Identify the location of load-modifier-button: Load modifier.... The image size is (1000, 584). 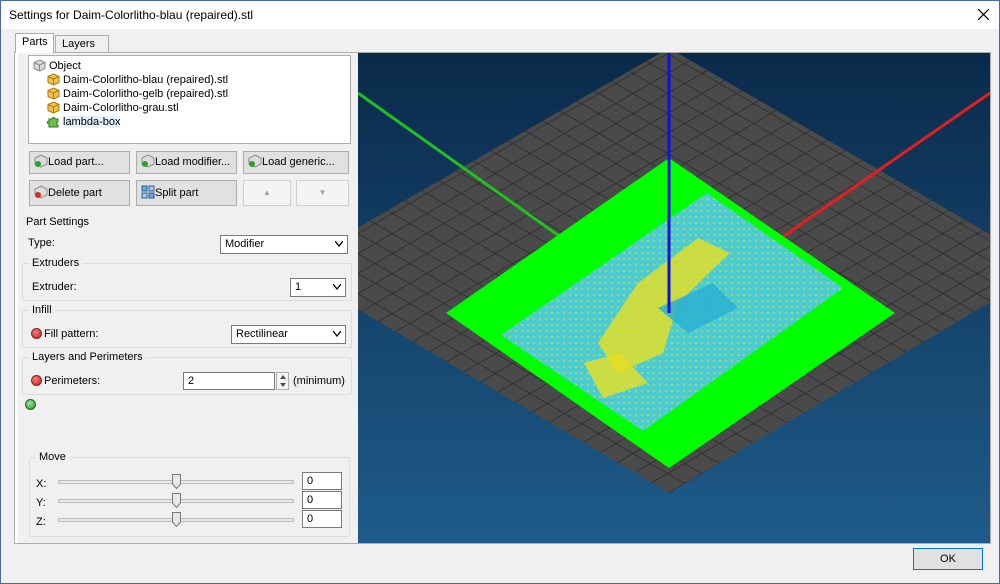
(186, 162).